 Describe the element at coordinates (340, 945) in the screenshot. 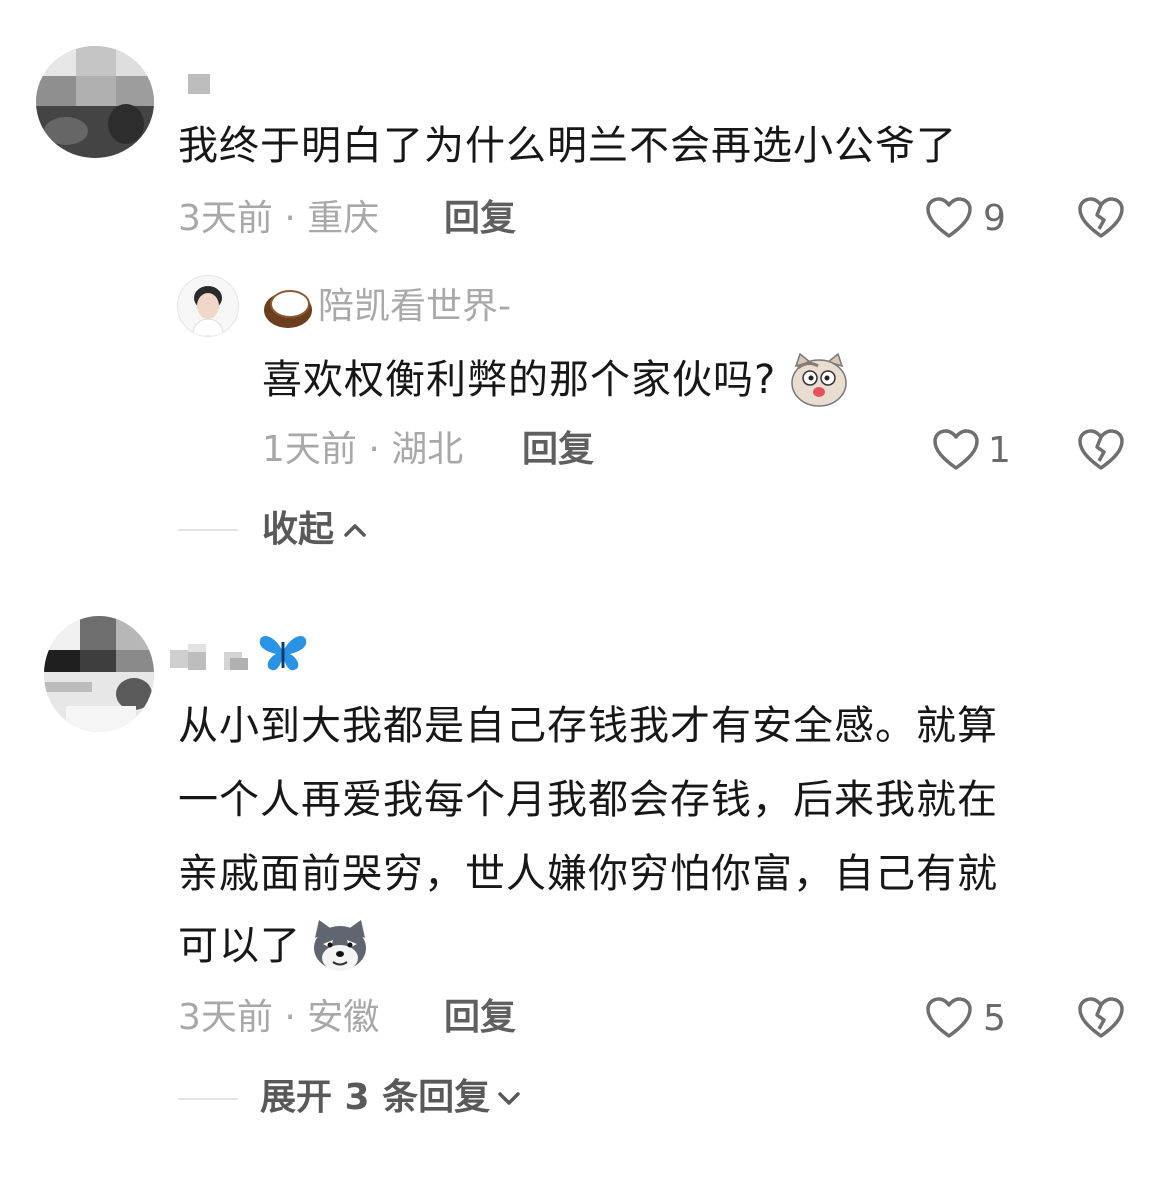

I see `husky-dog-emoji` at that location.